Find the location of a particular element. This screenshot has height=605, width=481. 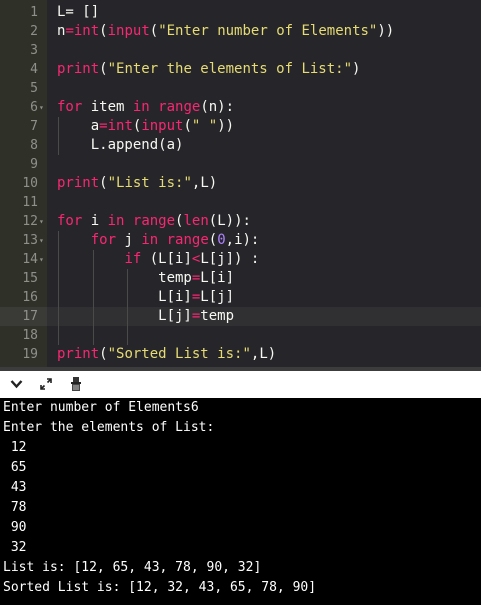

line-number: 11 is located at coordinates (30, 202).